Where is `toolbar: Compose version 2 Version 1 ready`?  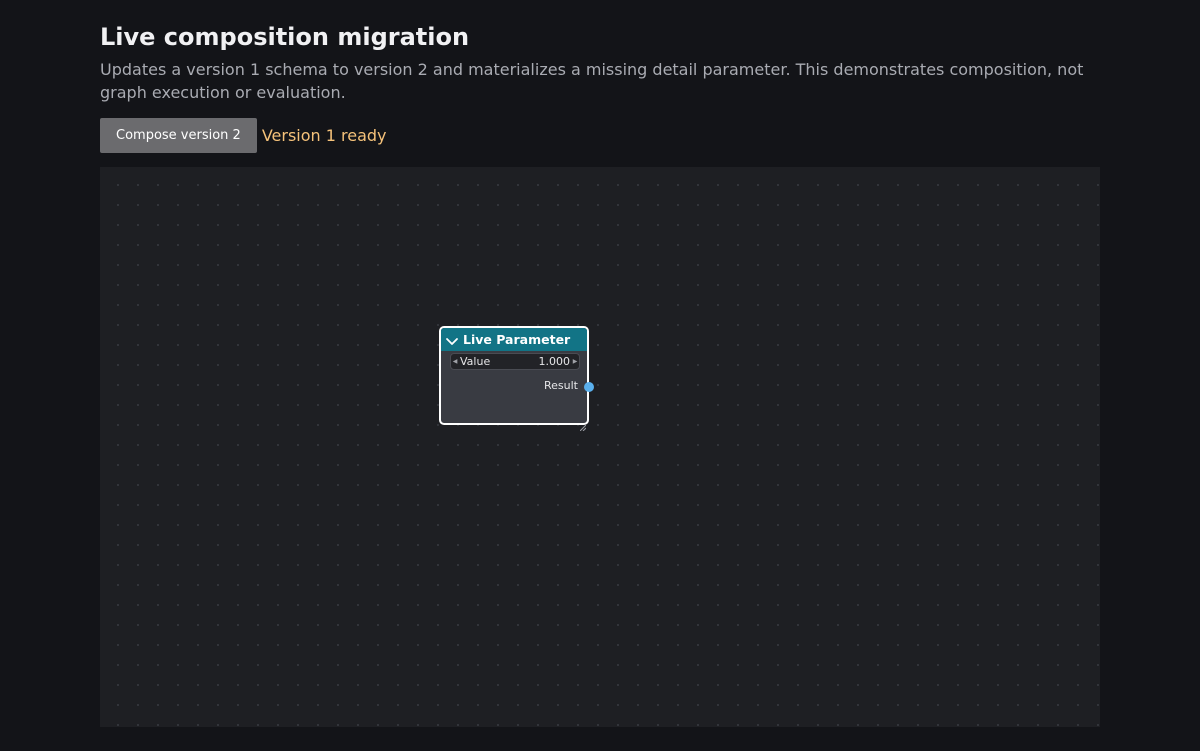
toolbar: Compose version 2 Version 1 ready is located at coordinates (243, 135).